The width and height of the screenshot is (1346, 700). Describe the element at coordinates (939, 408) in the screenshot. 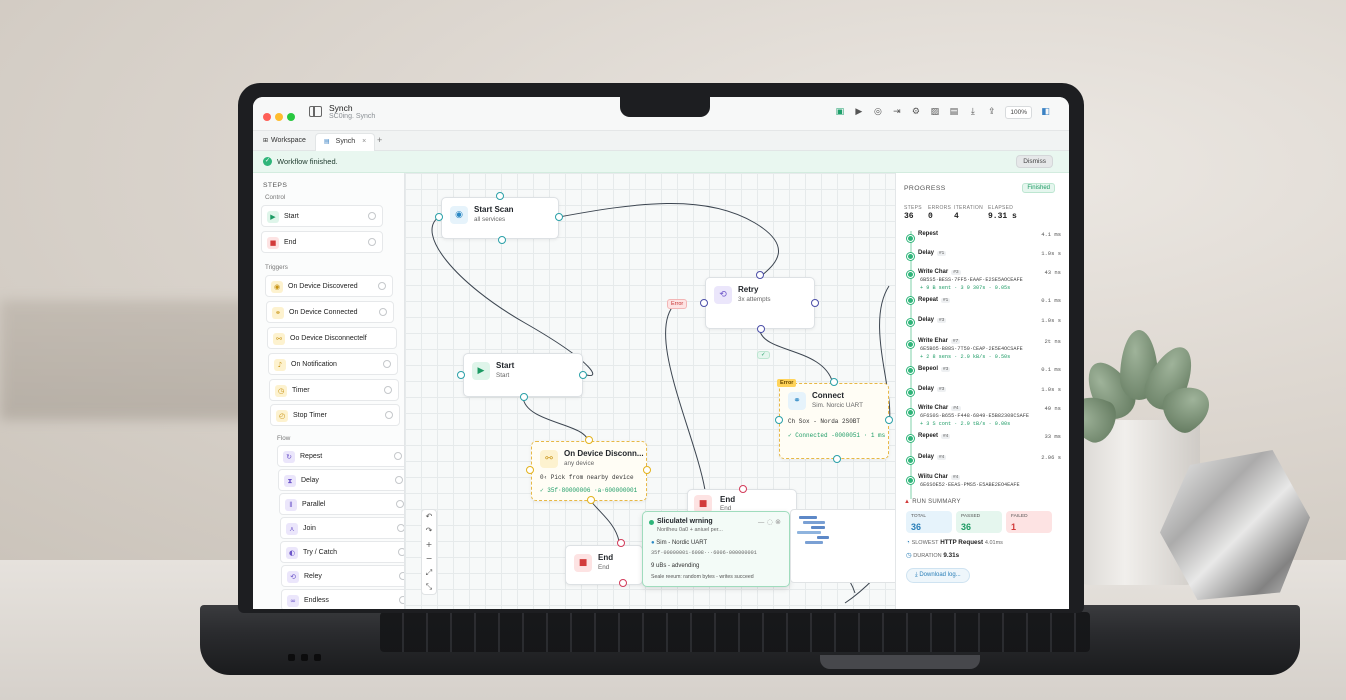

I see `event-write-char: Write Char #4` at that location.